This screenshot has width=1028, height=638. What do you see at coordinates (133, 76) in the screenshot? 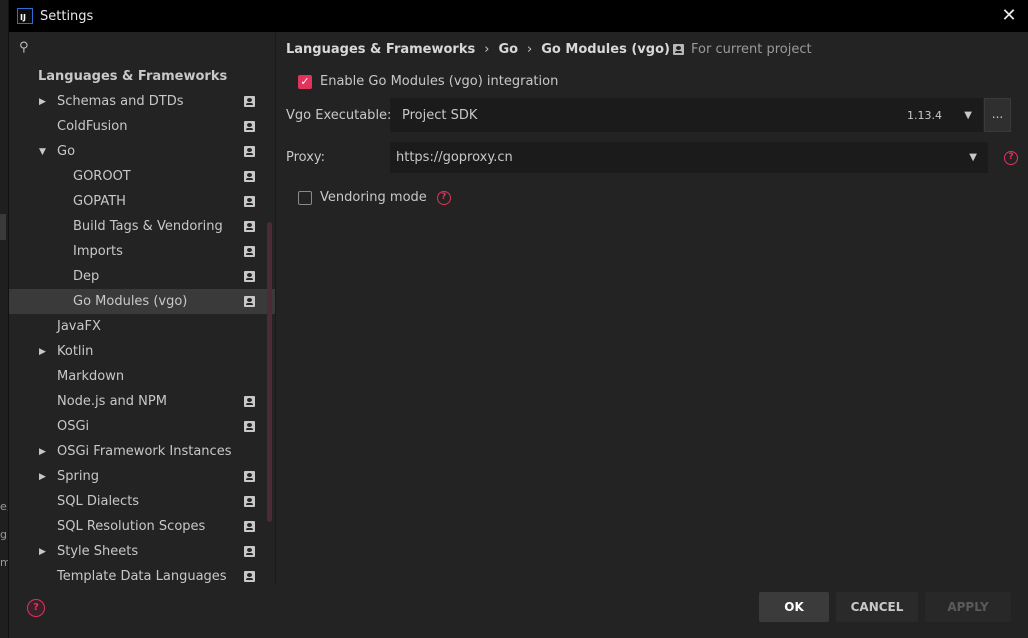
I see `tree-header-label: Languages & Frameworks` at bounding box center [133, 76].